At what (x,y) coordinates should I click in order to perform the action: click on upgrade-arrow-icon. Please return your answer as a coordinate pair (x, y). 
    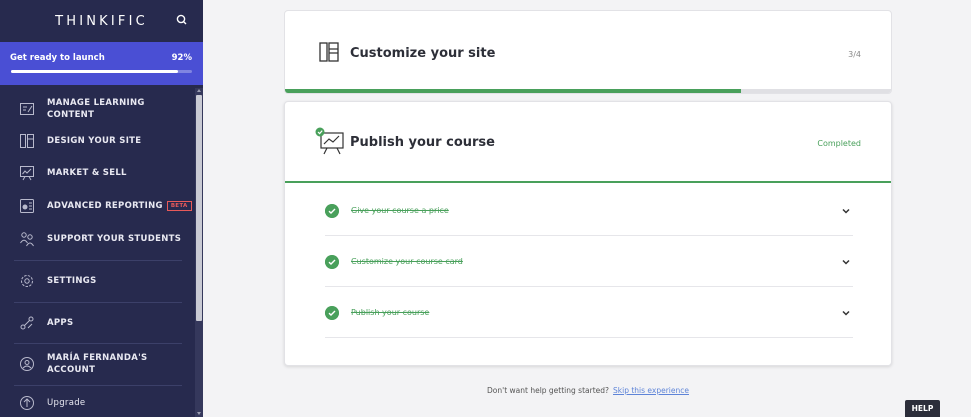
    Looking at the image, I should click on (27, 403).